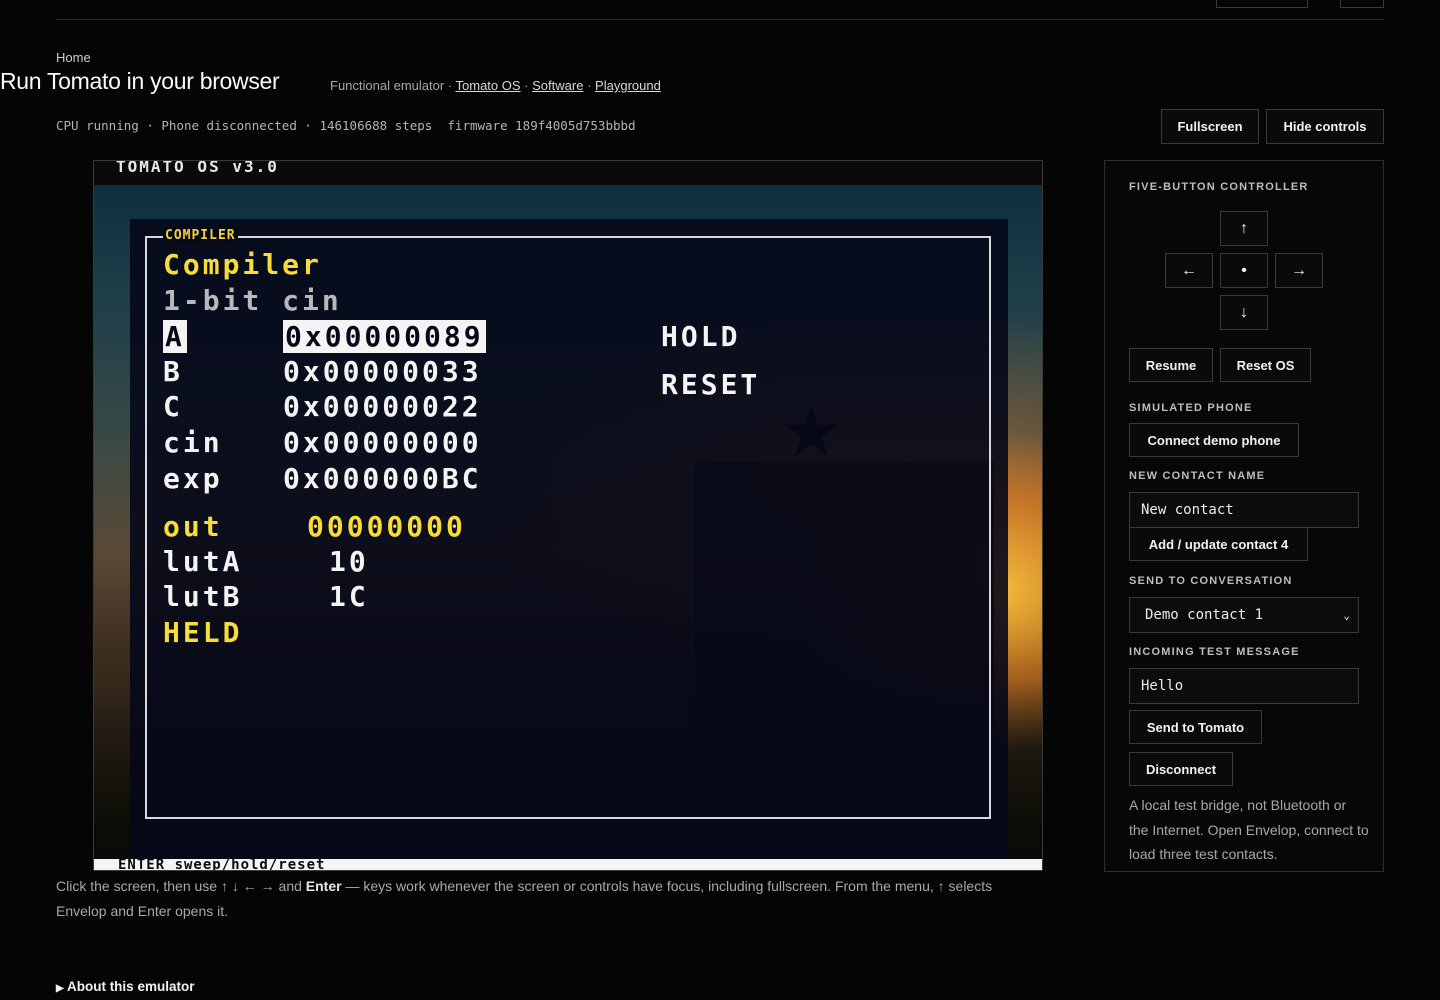 The image size is (1440, 1000). I want to click on out-value: 00000000, so click(386, 526).